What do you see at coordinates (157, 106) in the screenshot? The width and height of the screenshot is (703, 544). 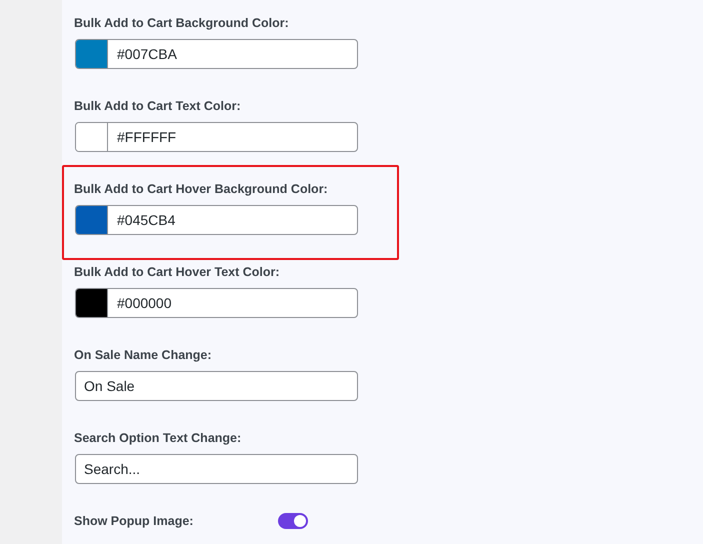 I see `field-label: Bulk Add to Cart Text Color:` at bounding box center [157, 106].